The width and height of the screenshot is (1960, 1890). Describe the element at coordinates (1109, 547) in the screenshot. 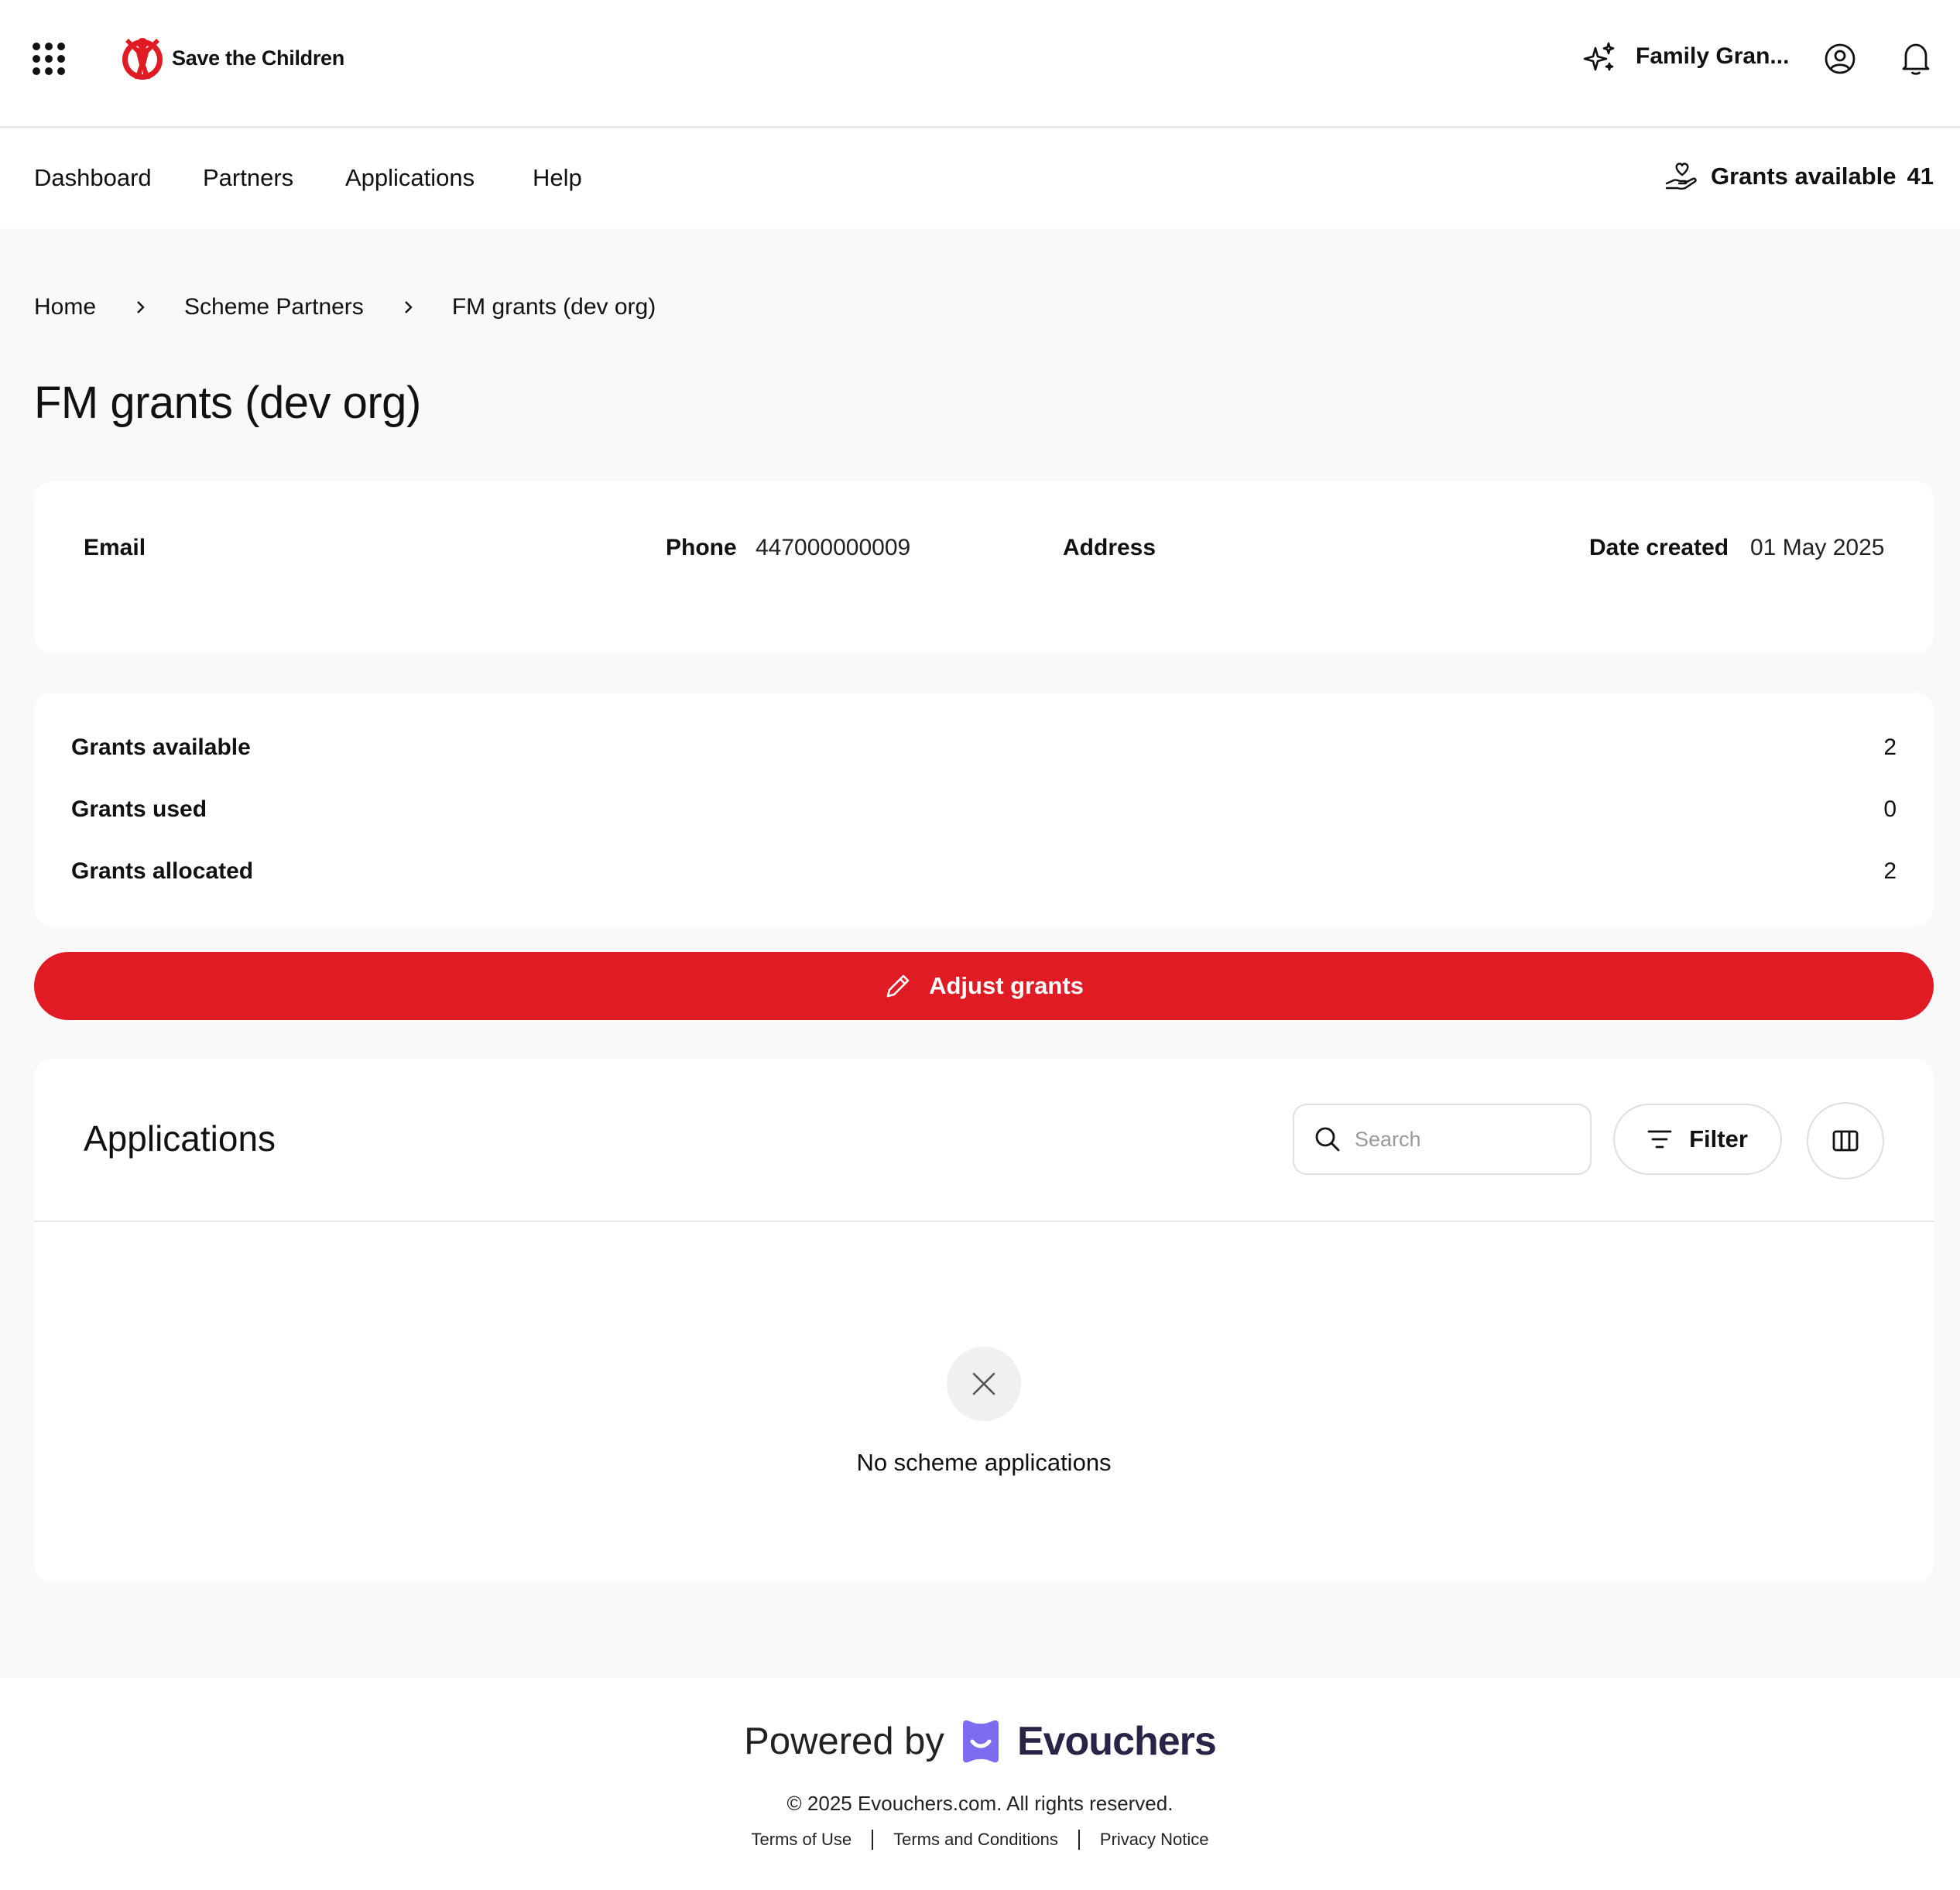

I see `address-label: Address` at that location.